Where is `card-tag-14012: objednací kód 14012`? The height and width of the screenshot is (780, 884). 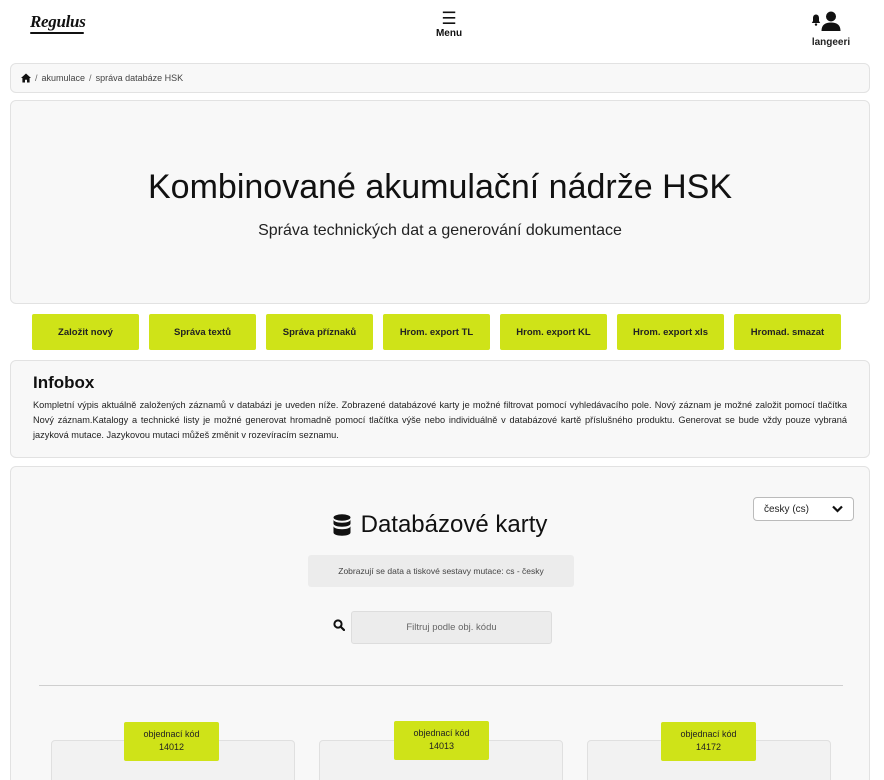 card-tag-14012: objednací kód 14012 is located at coordinates (171, 741).